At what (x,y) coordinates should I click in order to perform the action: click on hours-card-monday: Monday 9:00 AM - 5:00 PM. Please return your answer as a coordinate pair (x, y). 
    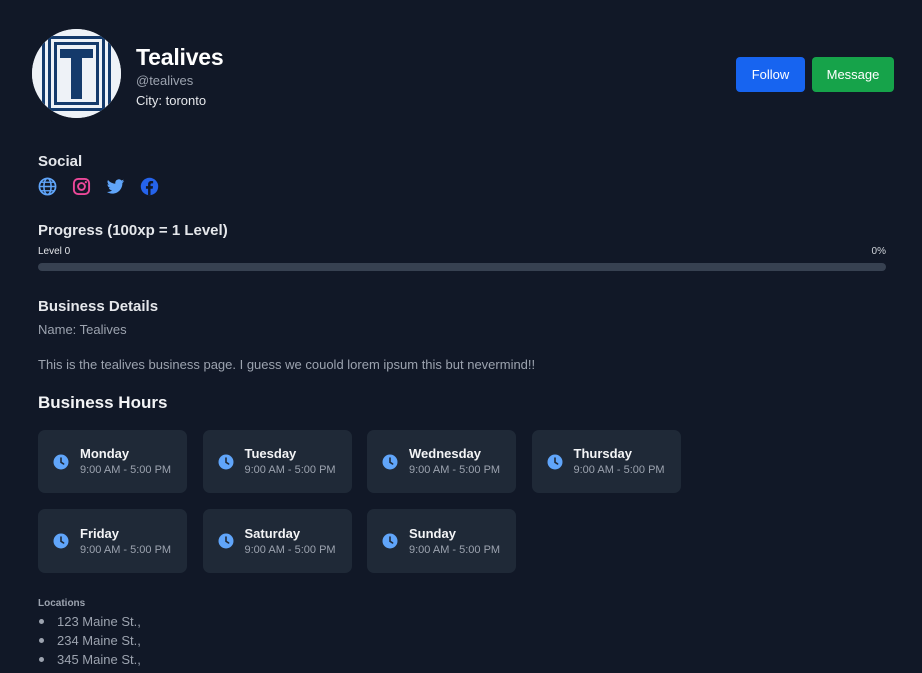
    Looking at the image, I should click on (112, 461).